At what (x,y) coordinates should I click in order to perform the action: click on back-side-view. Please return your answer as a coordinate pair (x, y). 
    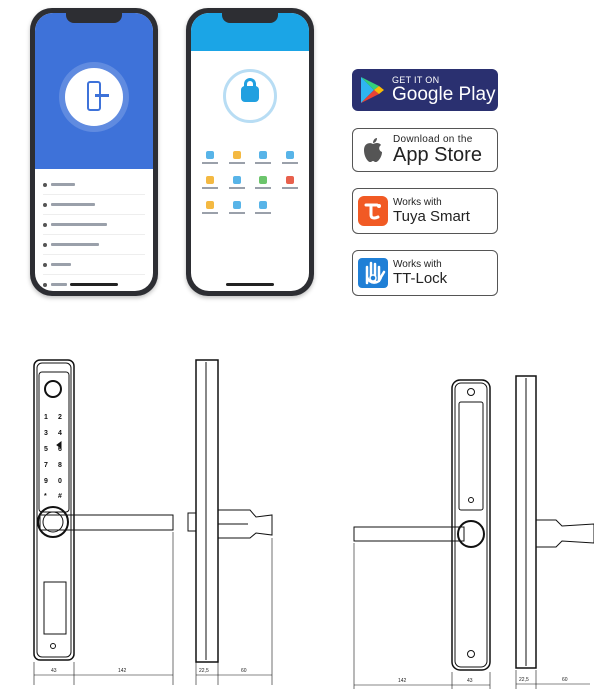
    Looking at the image, I should click on (554, 522).